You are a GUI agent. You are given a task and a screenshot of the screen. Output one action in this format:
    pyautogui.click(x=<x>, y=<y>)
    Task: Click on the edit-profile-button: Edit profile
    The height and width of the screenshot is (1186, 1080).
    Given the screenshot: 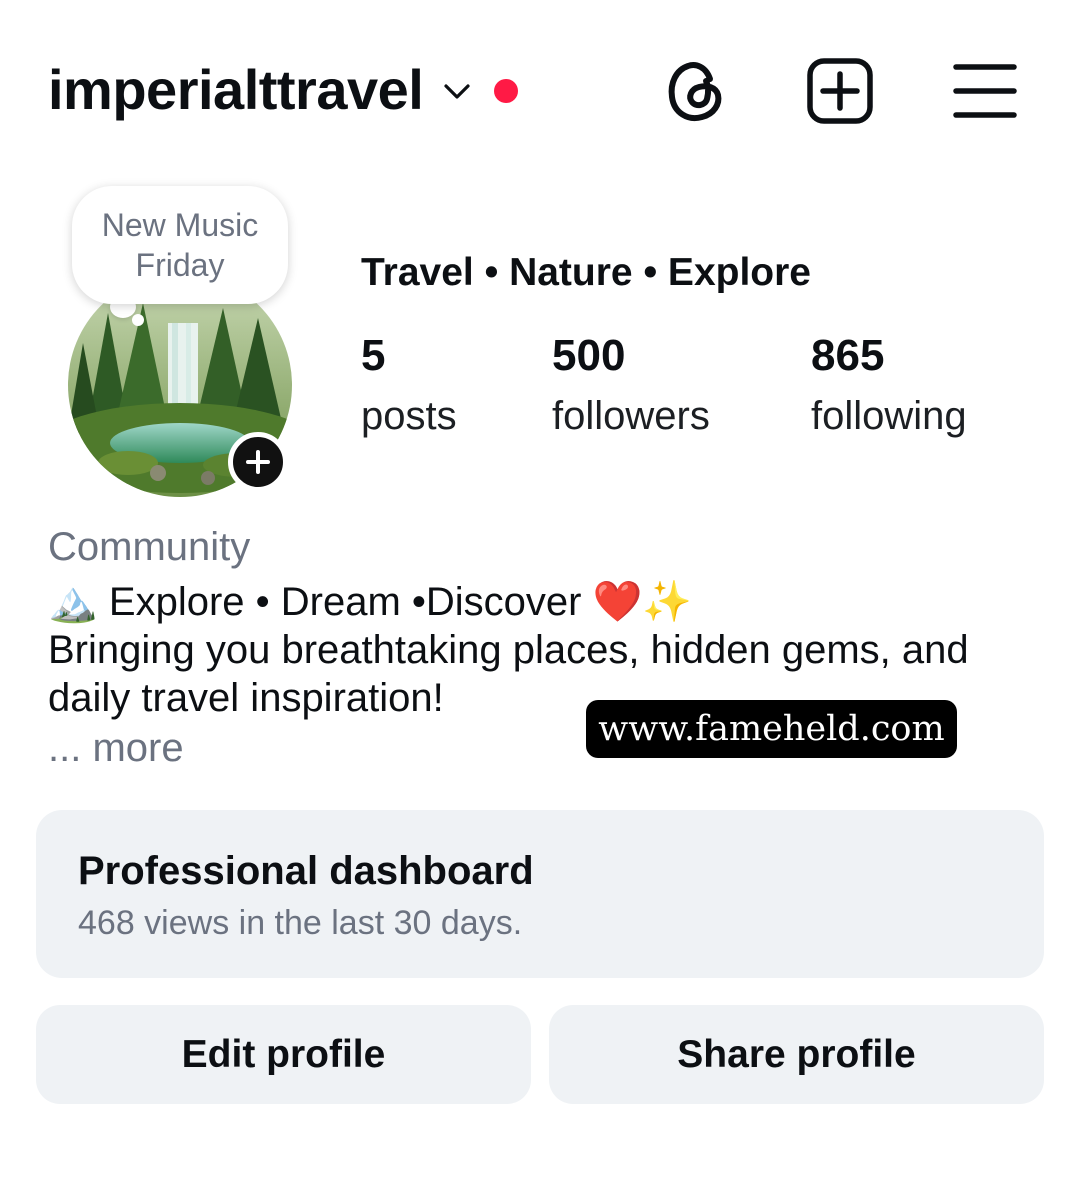 What is the action you would take?
    pyautogui.click(x=283, y=1054)
    